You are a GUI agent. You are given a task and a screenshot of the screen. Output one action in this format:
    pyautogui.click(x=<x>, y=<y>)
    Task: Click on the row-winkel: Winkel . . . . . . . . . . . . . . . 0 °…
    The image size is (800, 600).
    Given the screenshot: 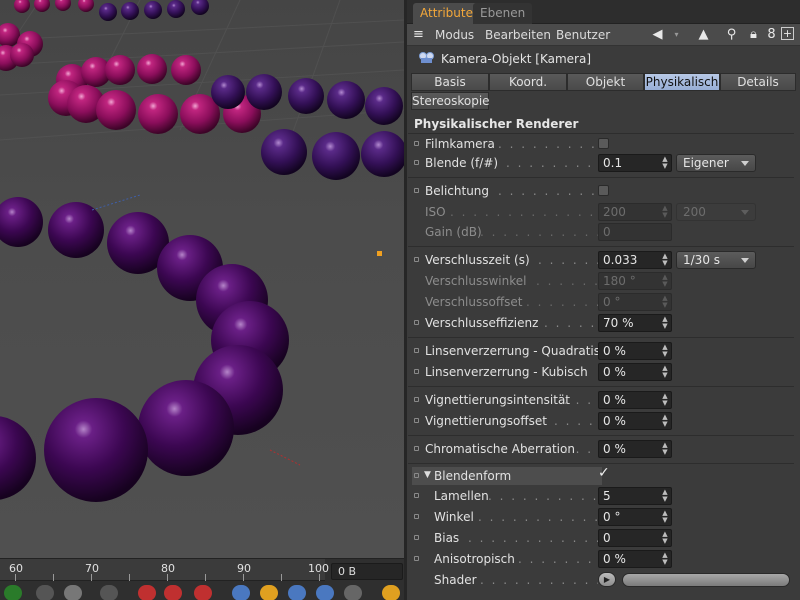 What is the action you would take?
    pyautogui.click(x=606, y=517)
    